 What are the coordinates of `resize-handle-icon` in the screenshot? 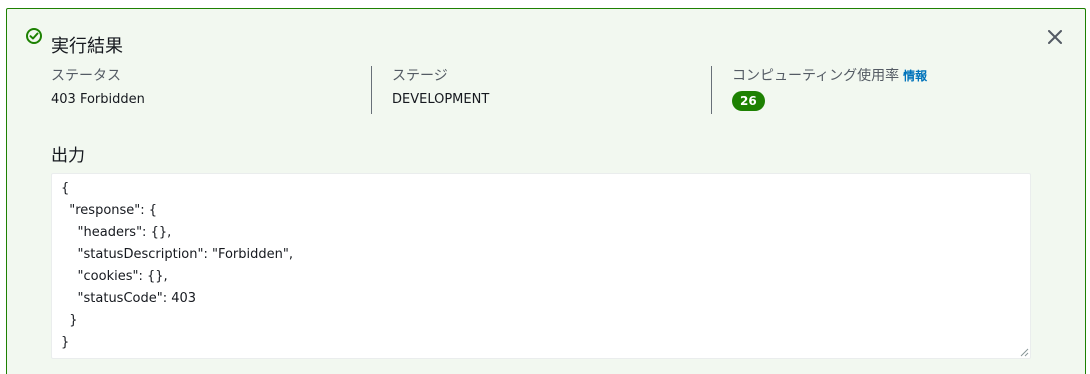 It's located at (1024, 352).